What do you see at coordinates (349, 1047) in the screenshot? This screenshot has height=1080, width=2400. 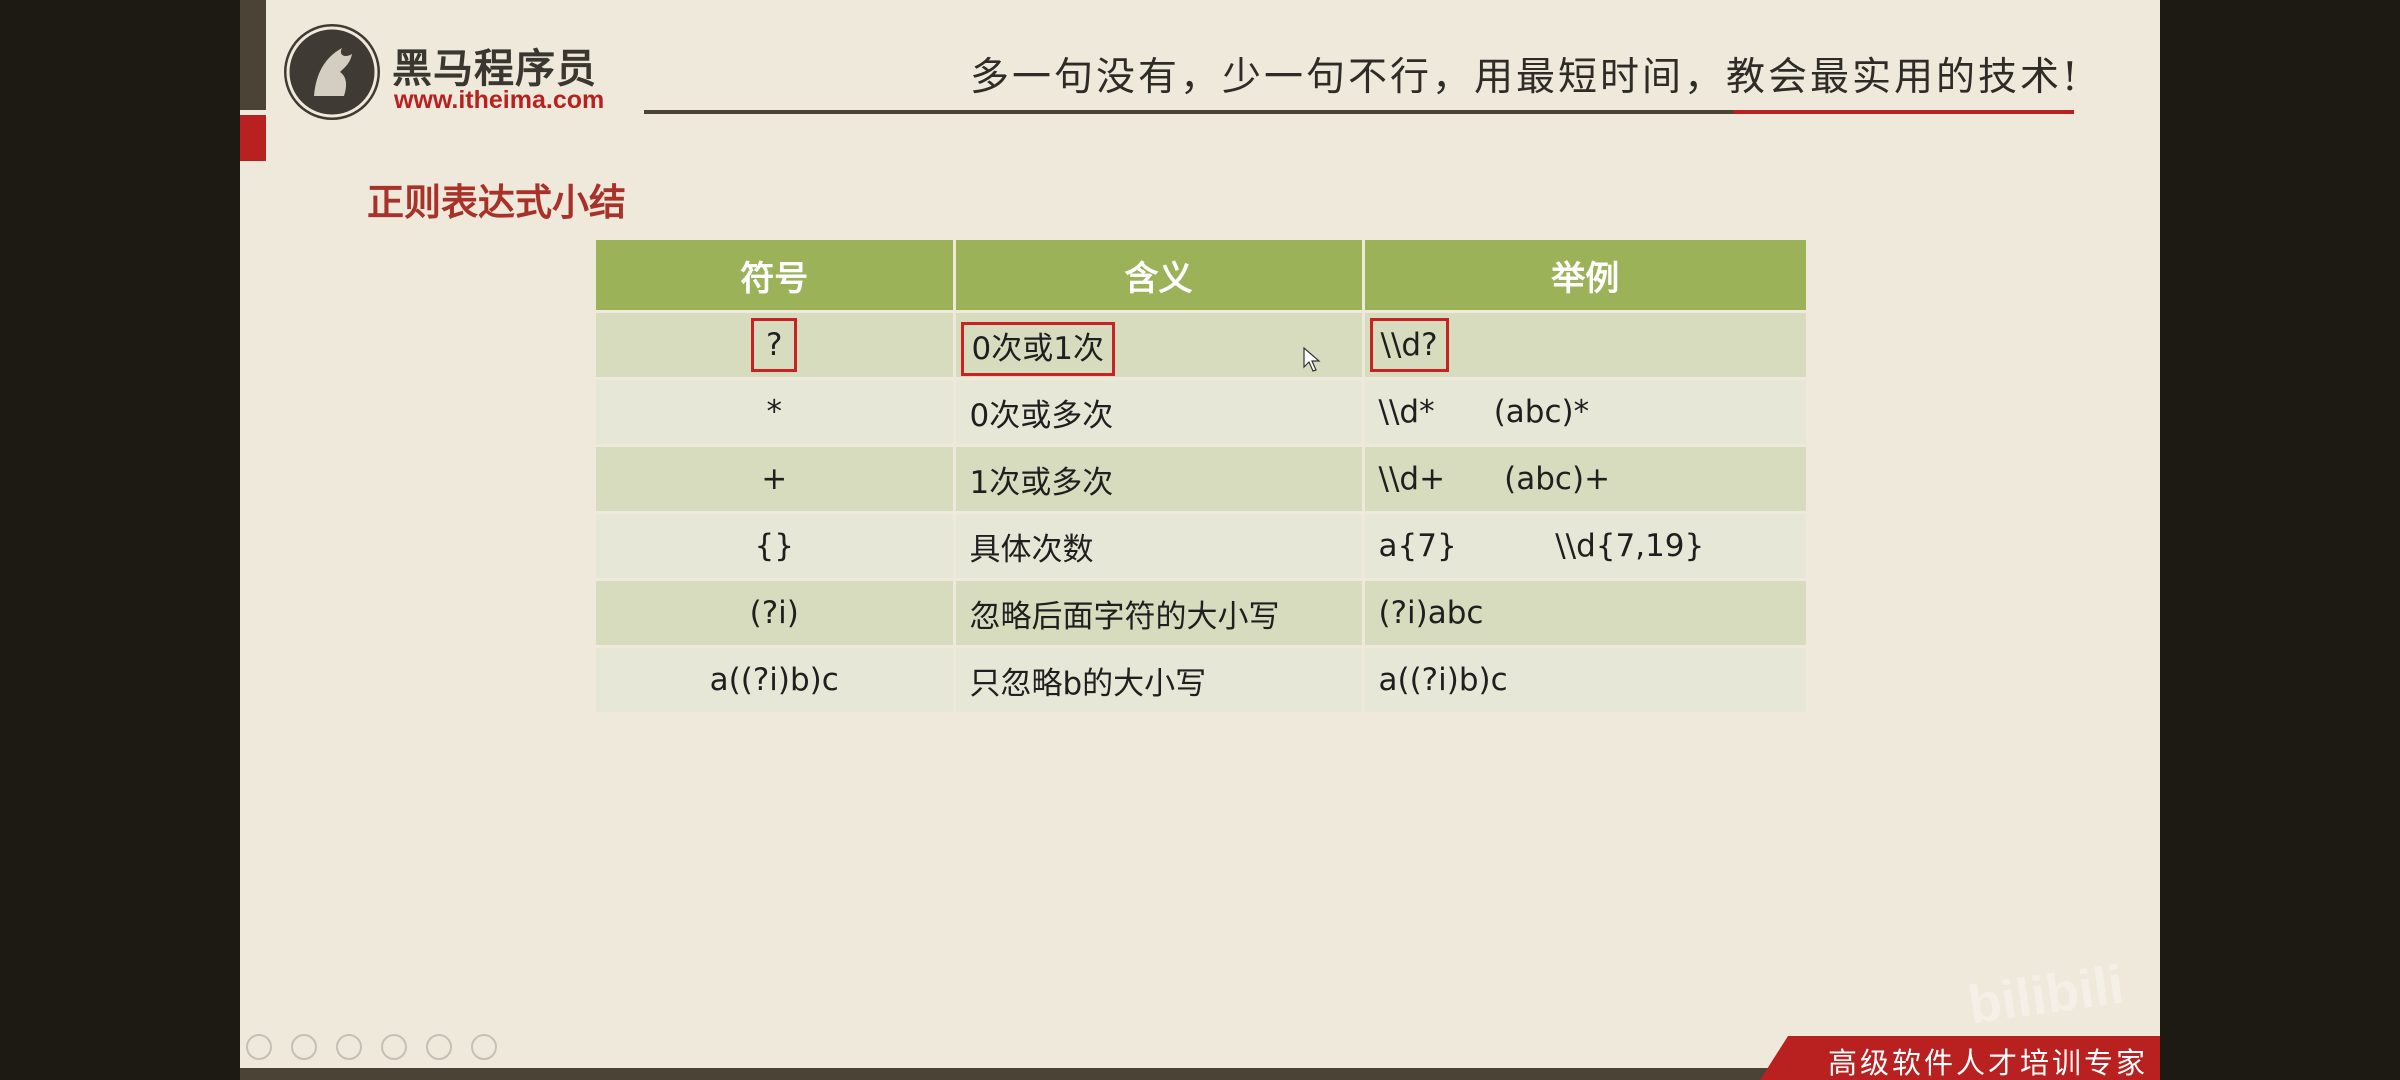 I see `pen-tool-icon` at bounding box center [349, 1047].